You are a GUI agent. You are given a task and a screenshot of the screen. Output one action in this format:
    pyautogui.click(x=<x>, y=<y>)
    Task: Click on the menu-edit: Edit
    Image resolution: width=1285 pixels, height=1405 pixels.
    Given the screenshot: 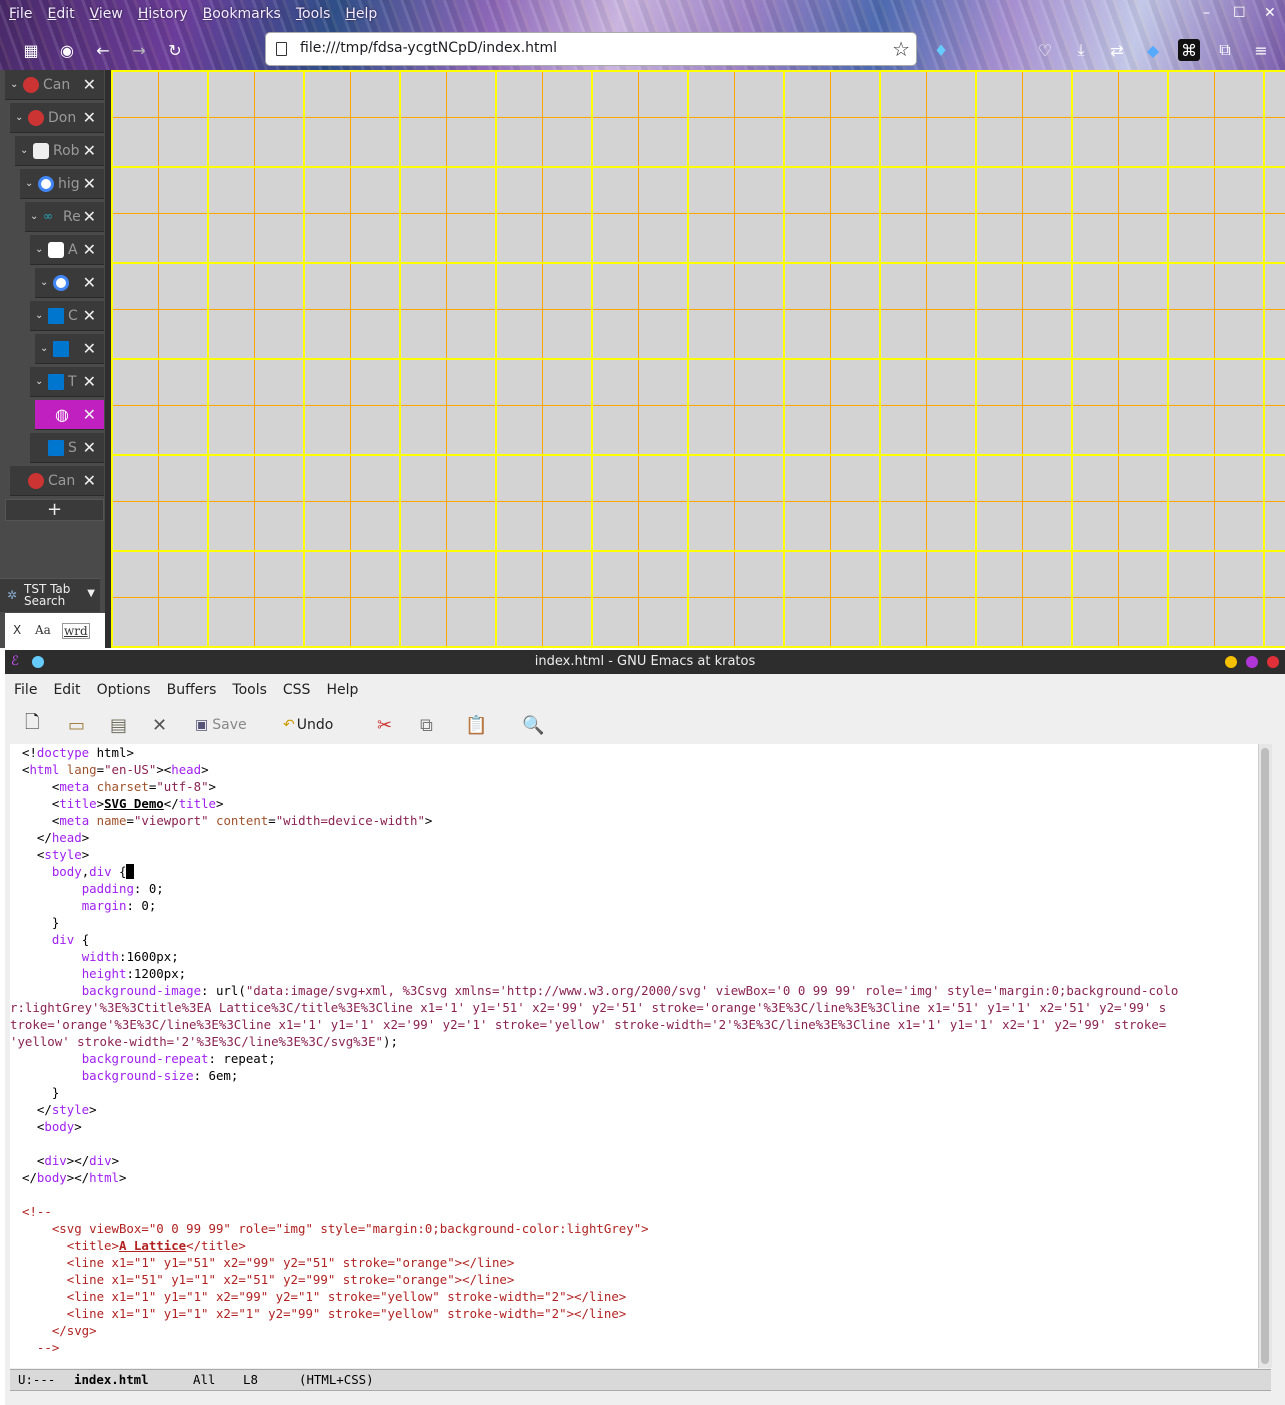 What is the action you would take?
    pyautogui.click(x=60, y=14)
    